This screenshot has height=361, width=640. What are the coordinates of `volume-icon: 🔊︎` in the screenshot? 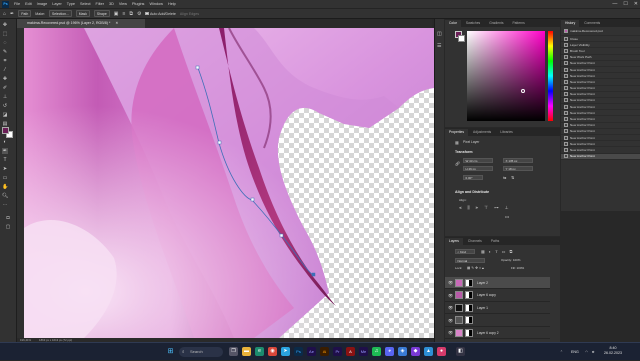 It's located at (593, 352).